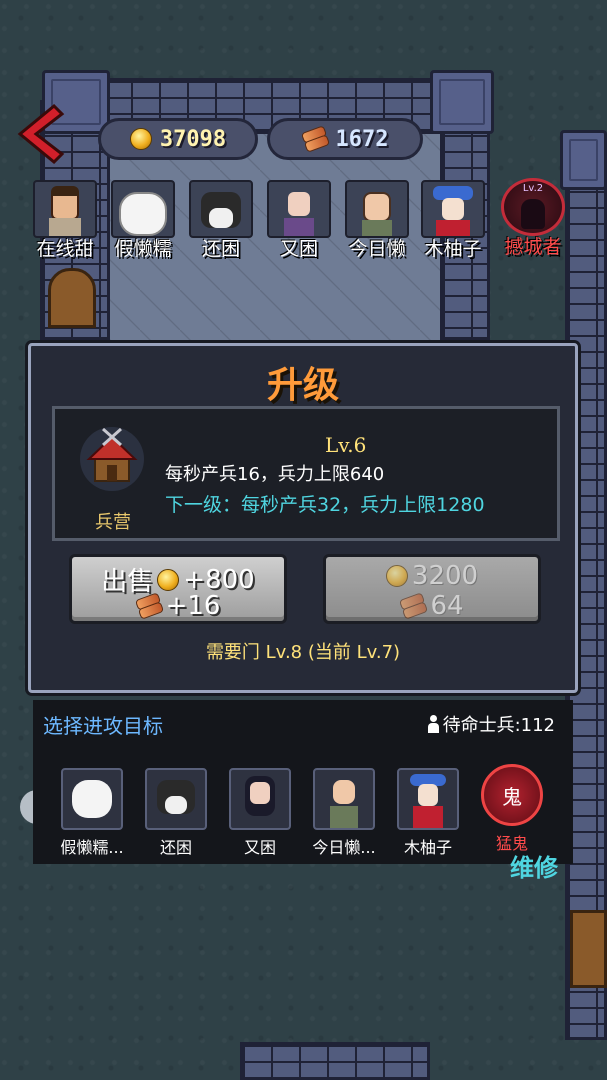 Image resolution: width=607 pixels, height=1080 pixels. Describe the element at coordinates (325, 505) in the screenshot. I see `next-level-stats: 下一级：每秒产兵32，兵力上限1280` at that location.